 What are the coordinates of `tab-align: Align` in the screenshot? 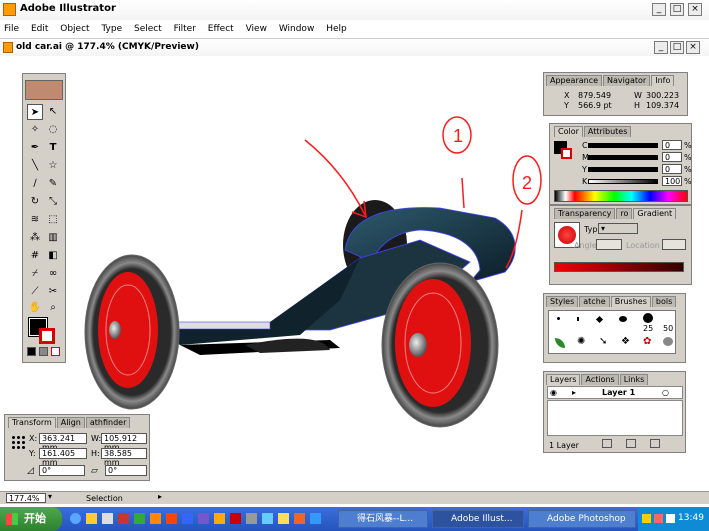 It's located at (70, 422).